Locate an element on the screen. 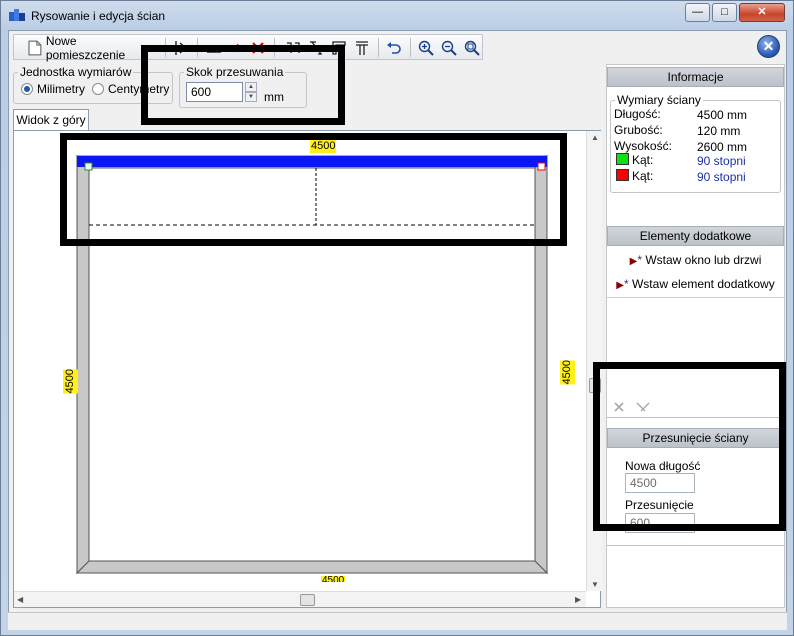 Image resolution: width=794 pixels, height=636 pixels. angle-end-label: Kąt: is located at coordinates (643, 176).